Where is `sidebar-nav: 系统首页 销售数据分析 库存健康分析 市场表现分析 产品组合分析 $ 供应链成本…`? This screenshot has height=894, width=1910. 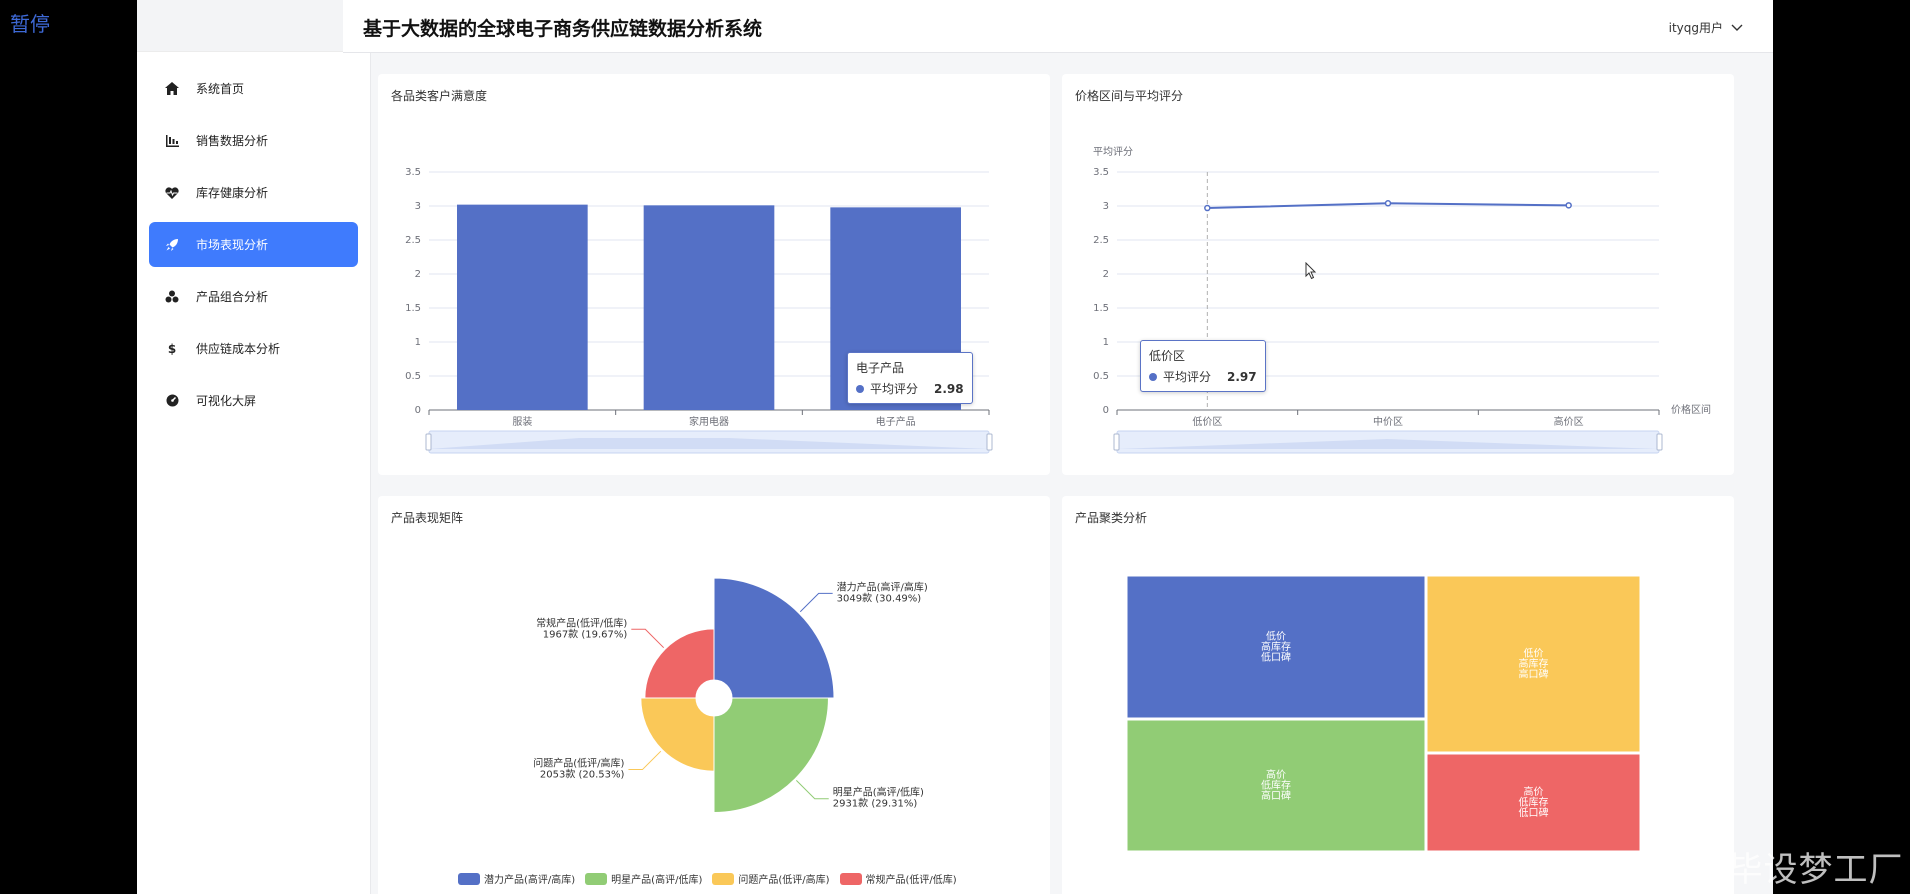
sidebar-nav: 系统首页 销售数据分析 库存健康分析 市场表现分析 产品组合分析 $ 供应链成本… is located at coordinates (253, 237).